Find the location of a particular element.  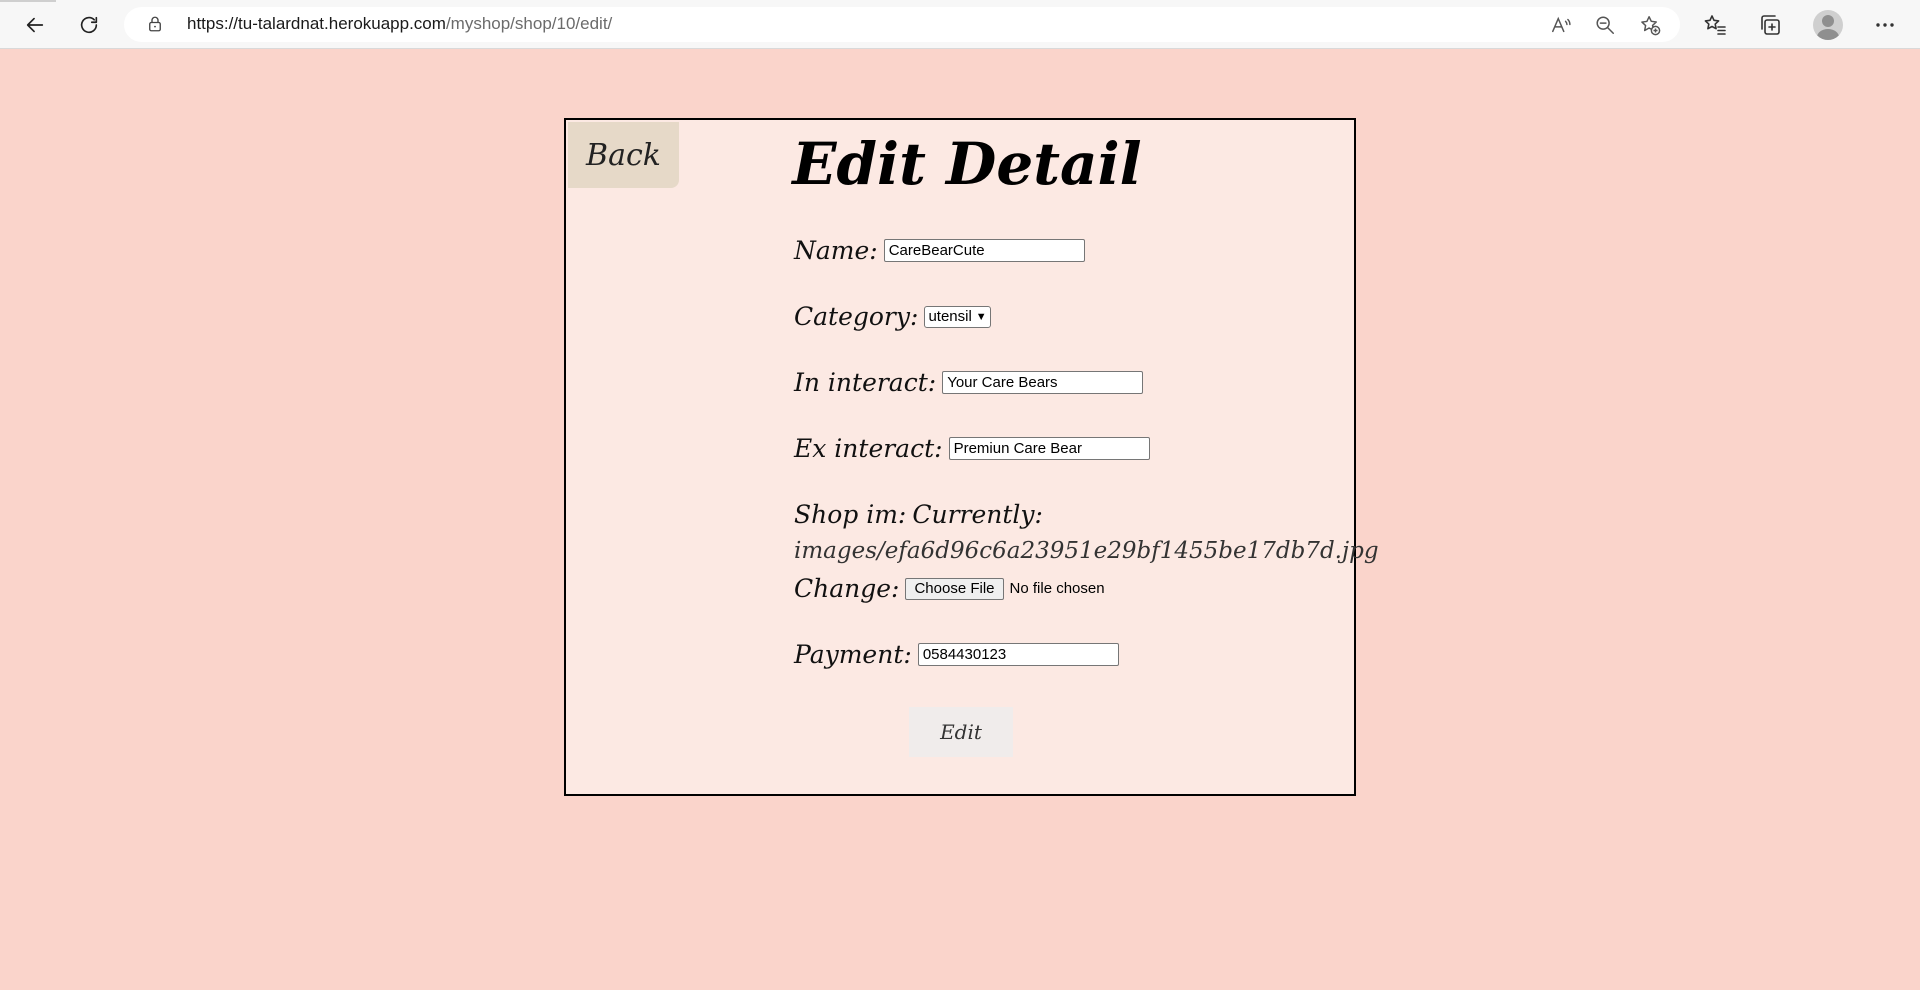

tab-strip-indicator is located at coordinates (28, 1).